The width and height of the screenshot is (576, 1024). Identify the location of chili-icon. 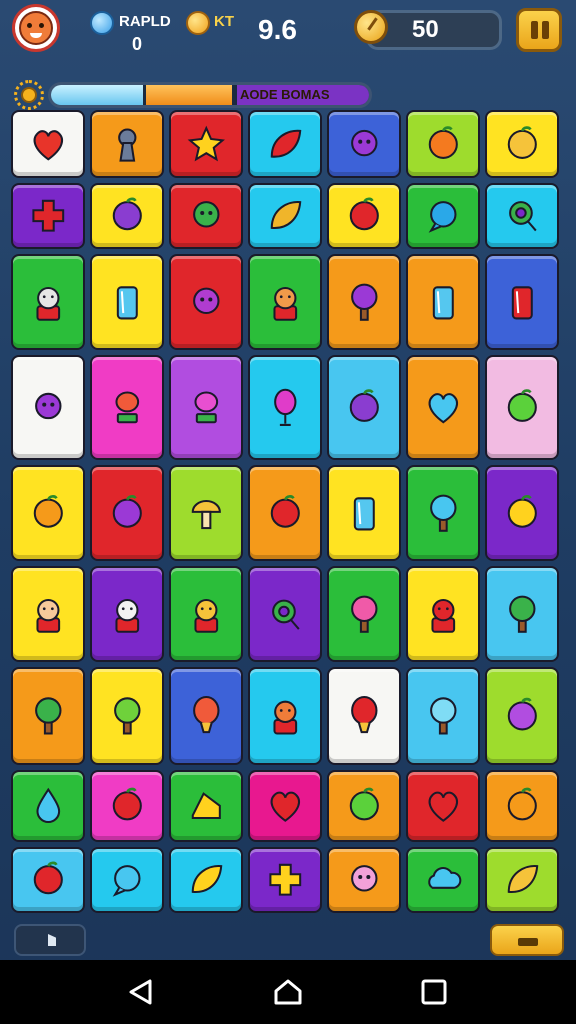
(285, 143).